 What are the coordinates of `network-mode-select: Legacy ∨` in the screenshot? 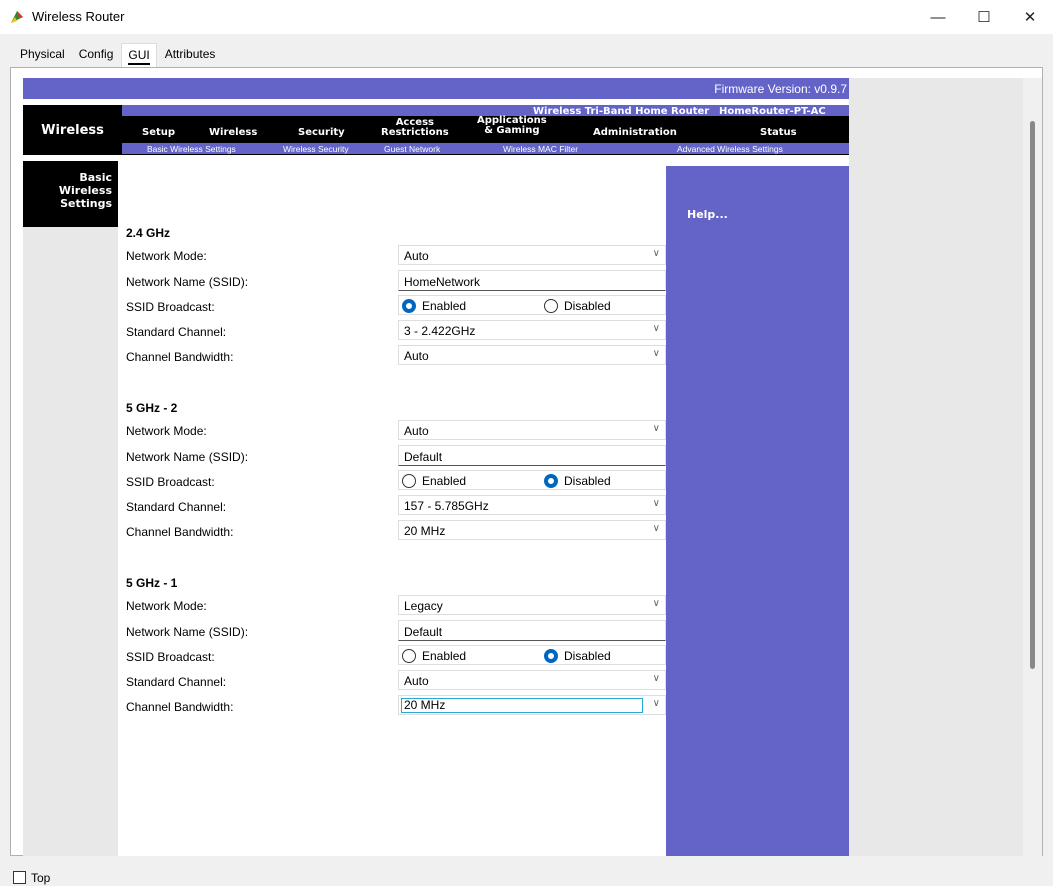 It's located at (532, 605).